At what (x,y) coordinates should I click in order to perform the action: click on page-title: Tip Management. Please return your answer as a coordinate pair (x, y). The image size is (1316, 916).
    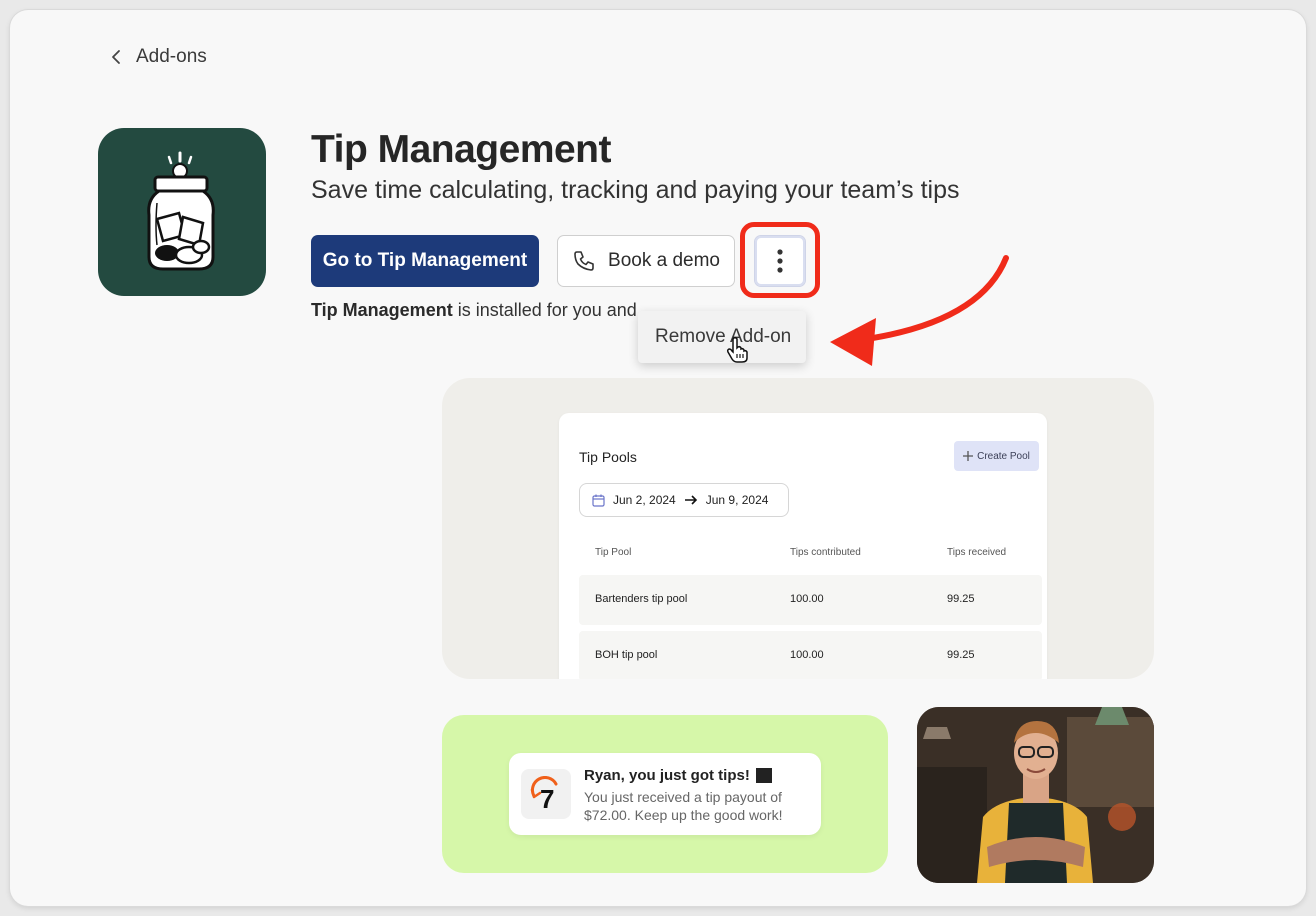
    Looking at the image, I should click on (461, 149).